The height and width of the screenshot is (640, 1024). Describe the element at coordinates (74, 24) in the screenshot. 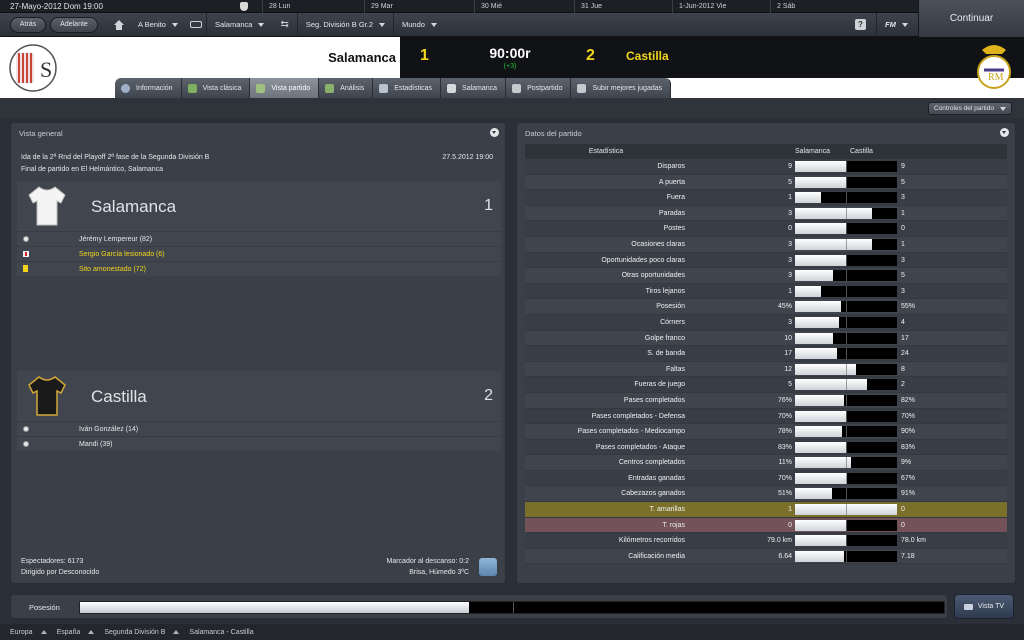

I see `forward-button: Adelante` at that location.